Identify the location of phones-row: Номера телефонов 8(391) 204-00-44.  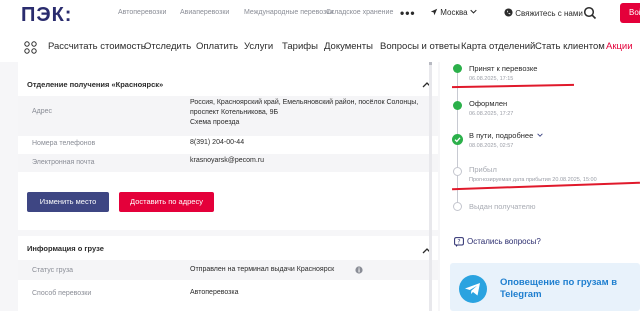
(228, 145).